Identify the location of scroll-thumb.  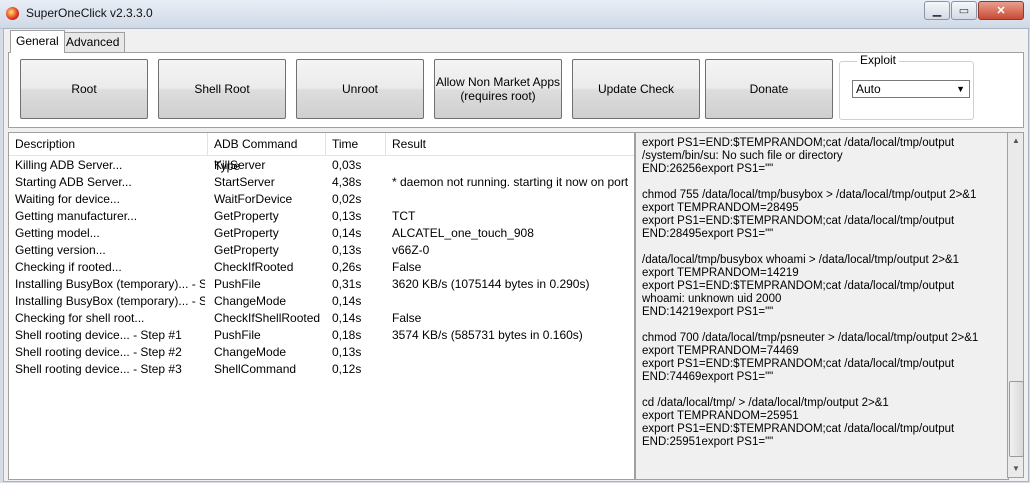
(1016, 419).